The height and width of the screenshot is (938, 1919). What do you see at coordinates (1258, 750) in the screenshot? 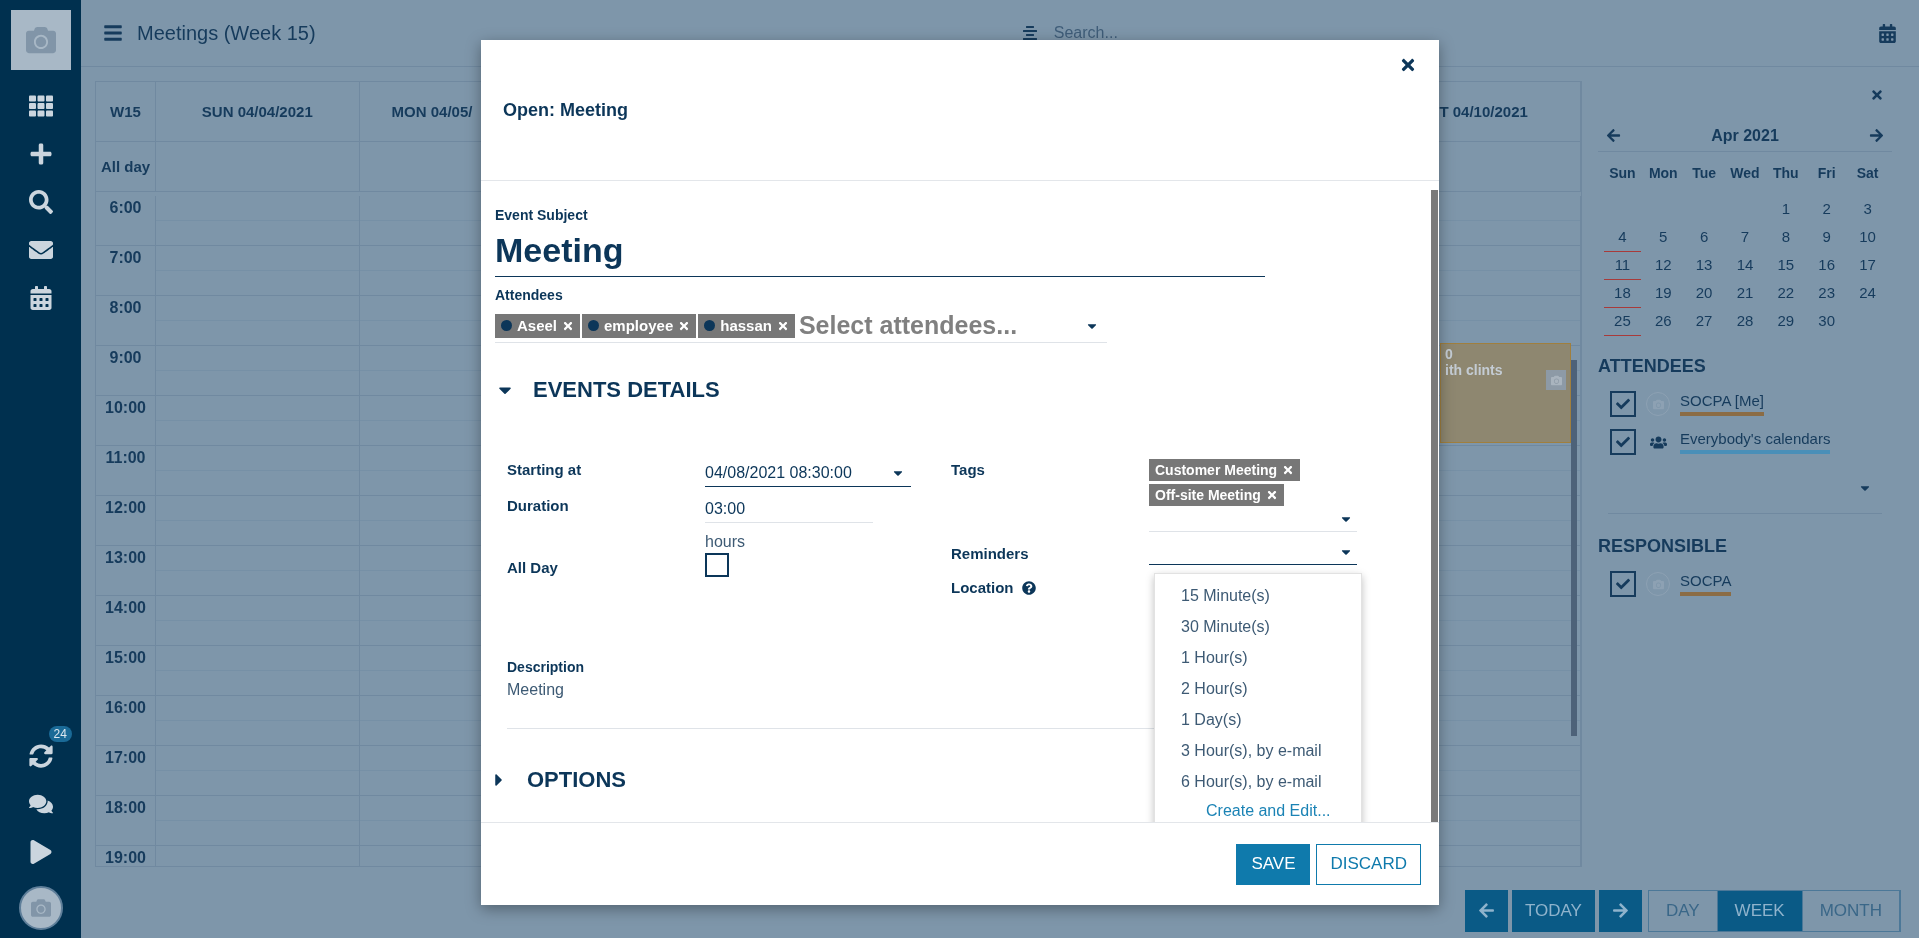
I see `menu-item: 3 Hour(s), by e-mail` at bounding box center [1258, 750].